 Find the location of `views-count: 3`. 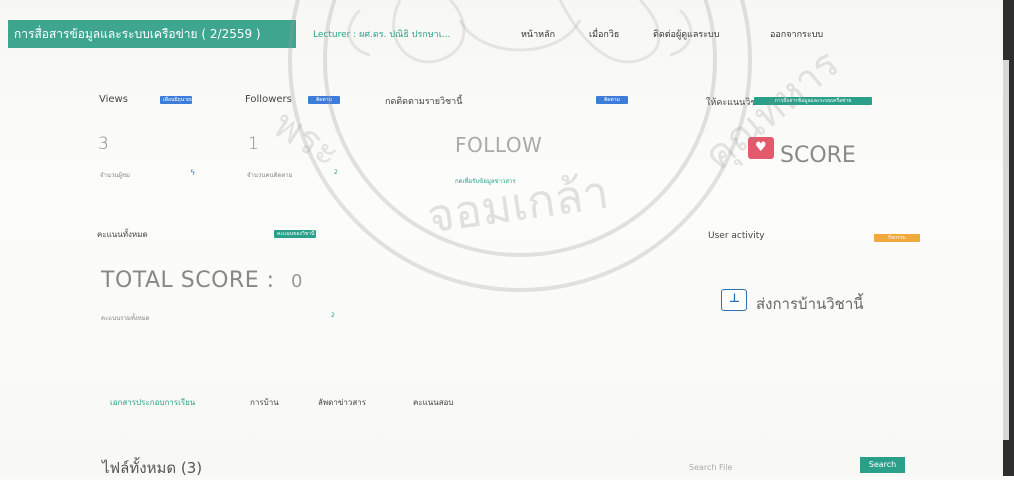

views-count: 3 is located at coordinates (103, 144).